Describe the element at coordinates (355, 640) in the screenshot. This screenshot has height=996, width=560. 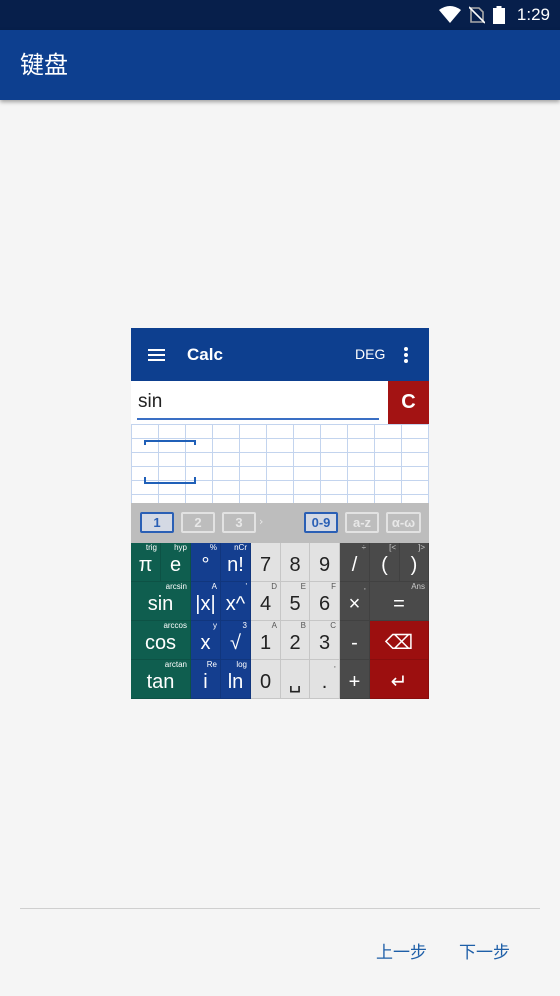
I see `key-minus: -` at that location.